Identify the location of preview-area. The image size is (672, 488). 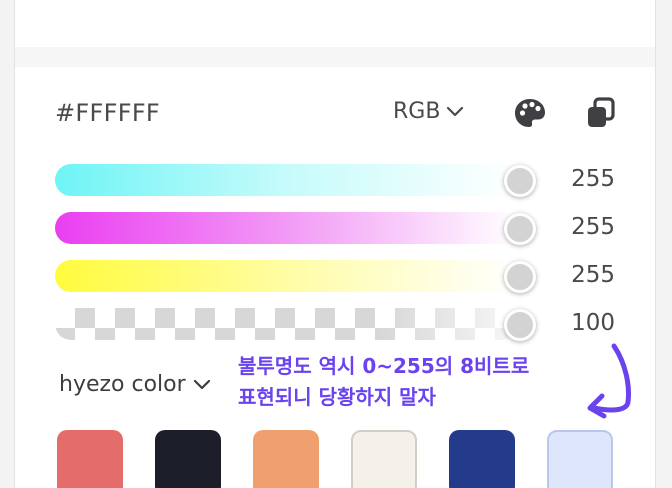
(335, 23).